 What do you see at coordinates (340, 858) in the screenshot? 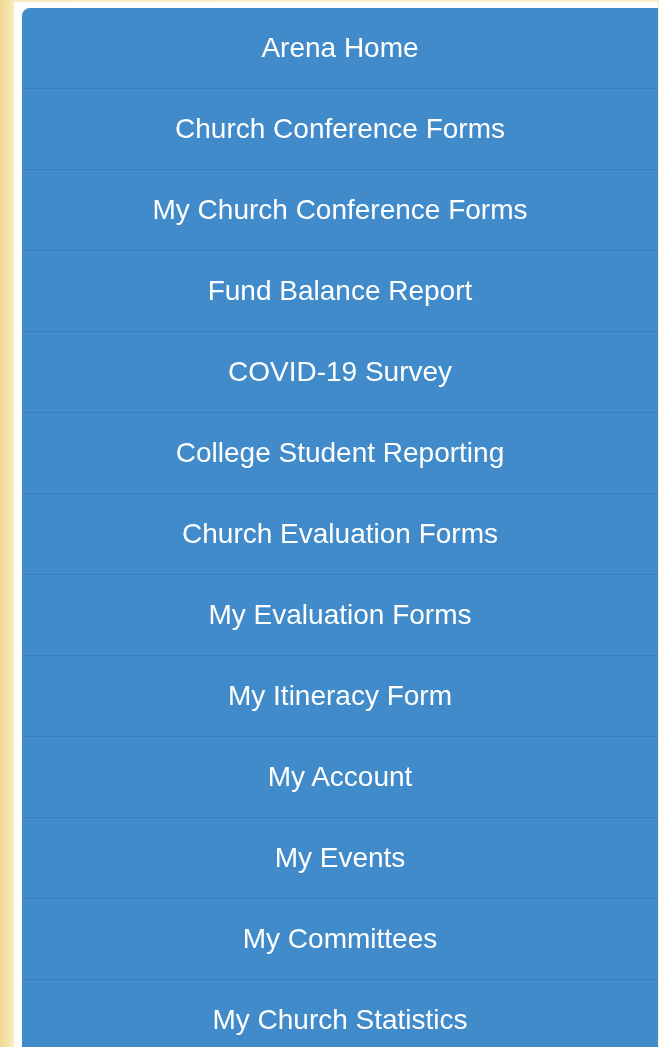
I see `menu-link: My Events` at bounding box center [340, 858].